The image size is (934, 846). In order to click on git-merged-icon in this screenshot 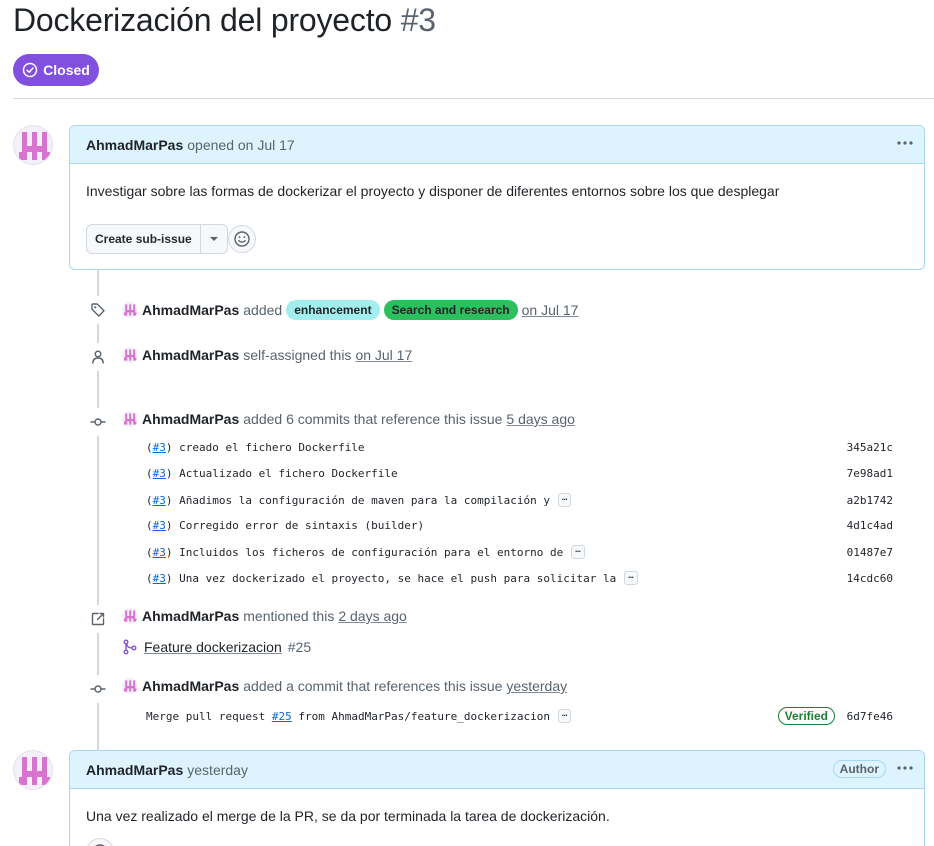, I will do `click(130, 647)`.